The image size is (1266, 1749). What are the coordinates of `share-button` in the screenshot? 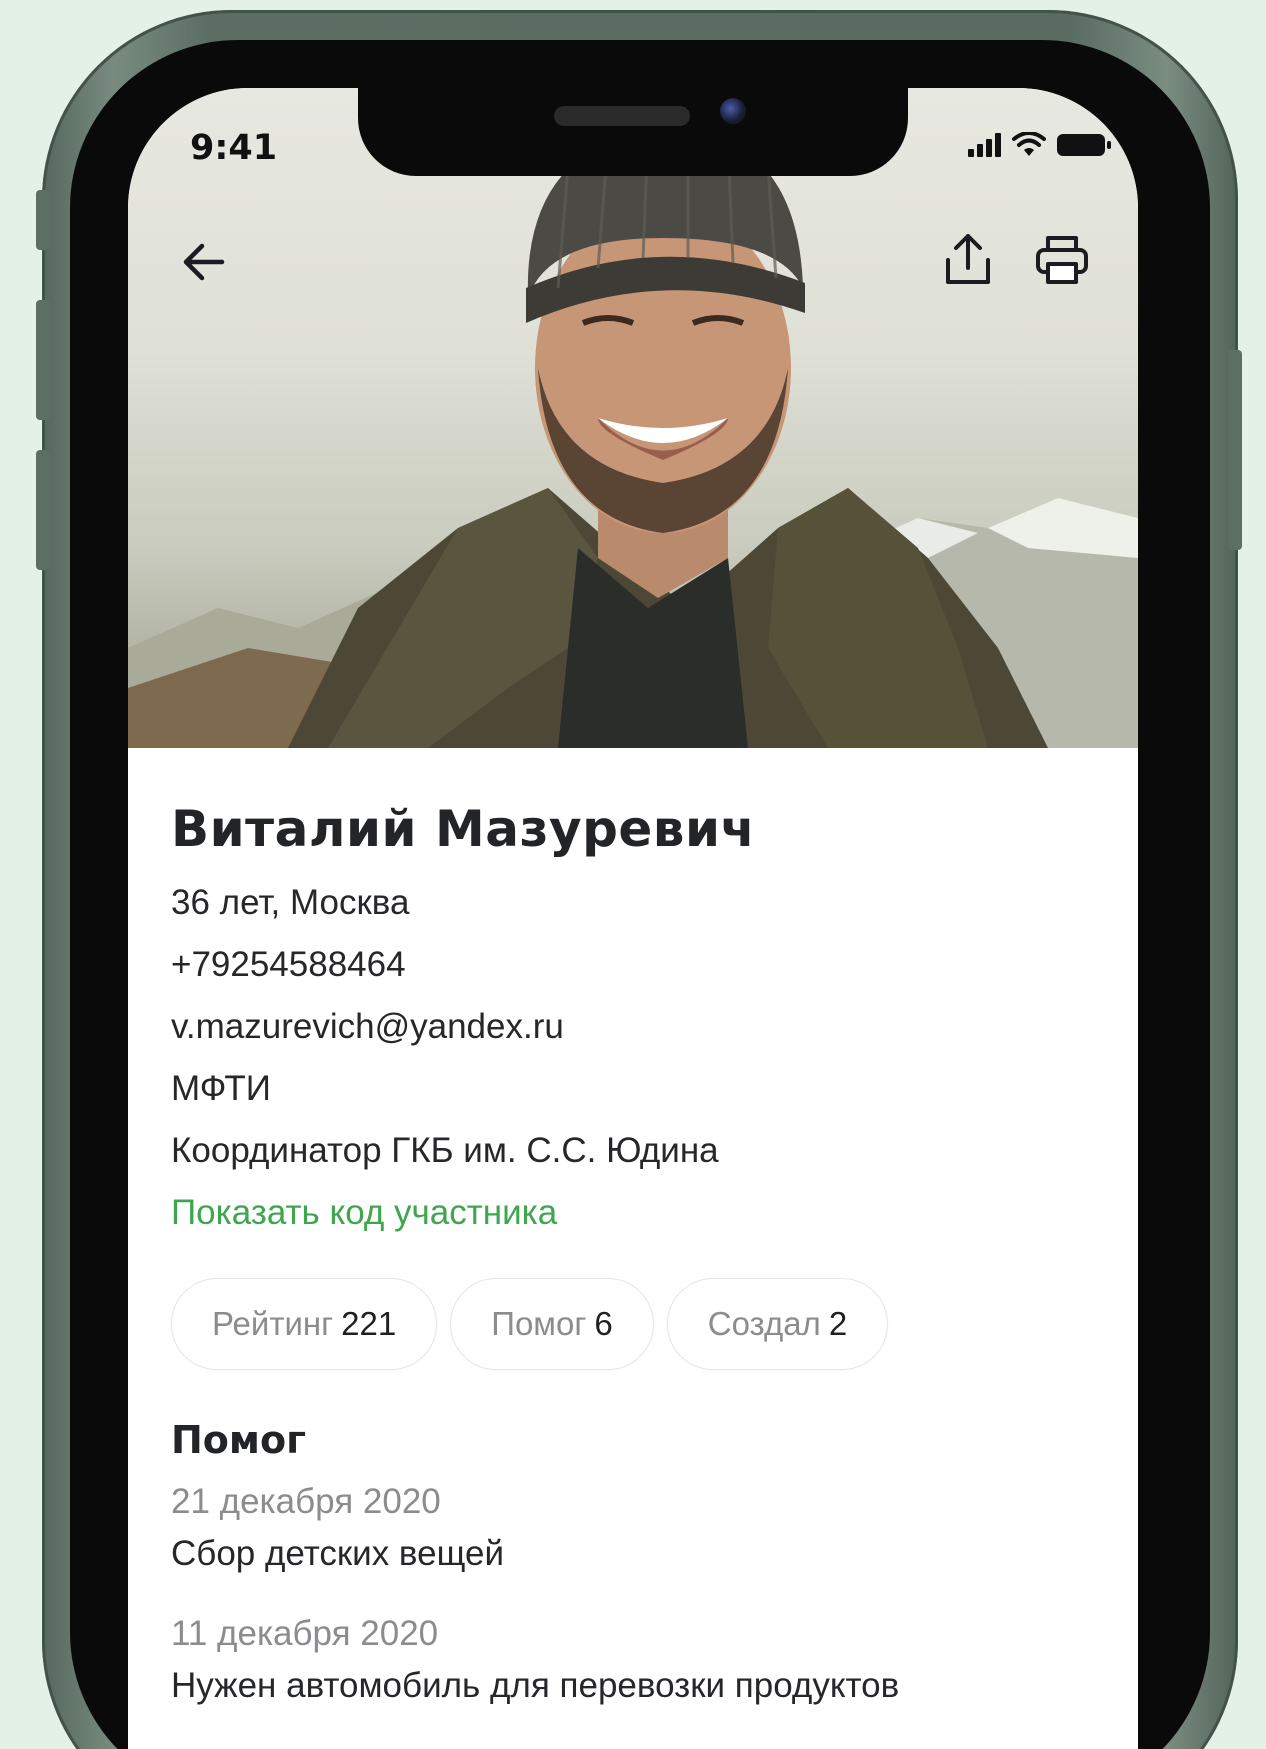 It's located at (968, 260).